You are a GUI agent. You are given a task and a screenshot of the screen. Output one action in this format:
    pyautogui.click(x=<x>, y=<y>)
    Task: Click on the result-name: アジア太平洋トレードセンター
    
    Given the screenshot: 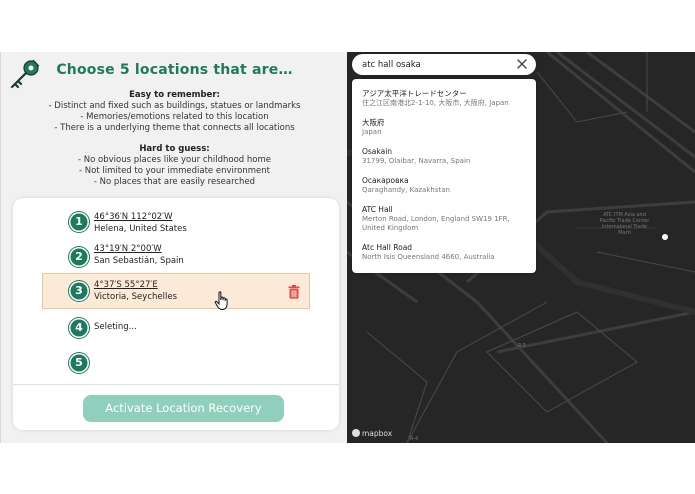 What is the action you would take?
    pyautogui.click(x=414, y=93)
    